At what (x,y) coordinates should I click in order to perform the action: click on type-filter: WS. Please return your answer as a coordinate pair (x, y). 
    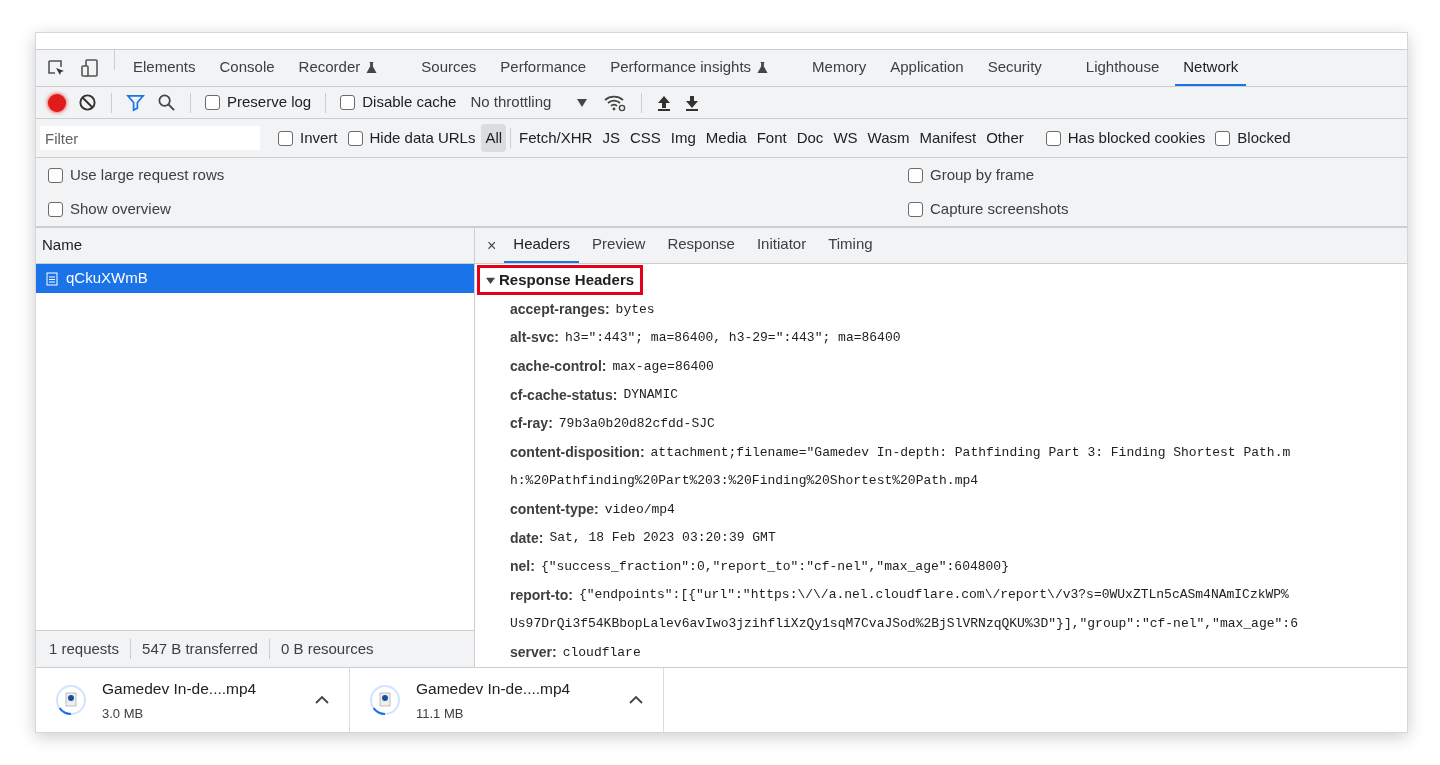
    Looking at the image, I should click on (845, 138).